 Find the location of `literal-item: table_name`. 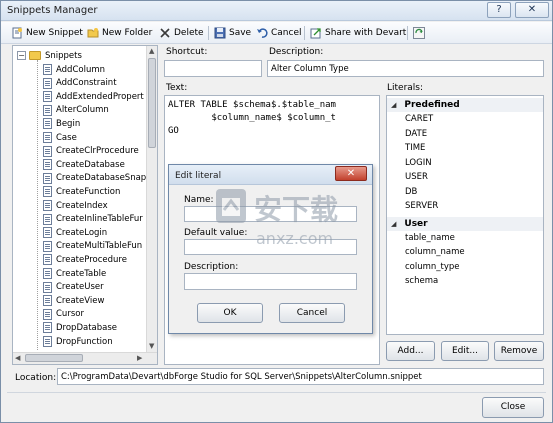

literal-item: table_name is located at coordinates (430, 238).